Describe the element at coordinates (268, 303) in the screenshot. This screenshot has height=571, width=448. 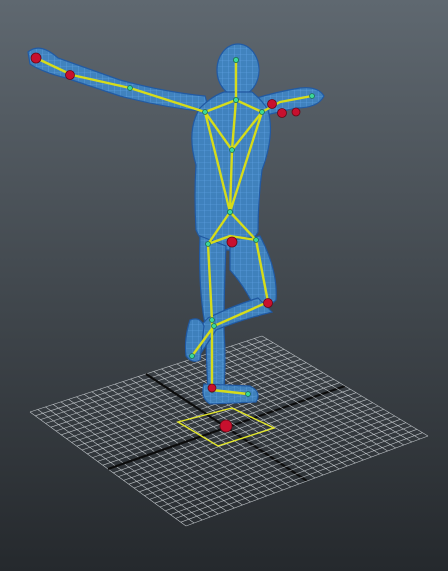
I see `ik-handle-right-knee` at that location.